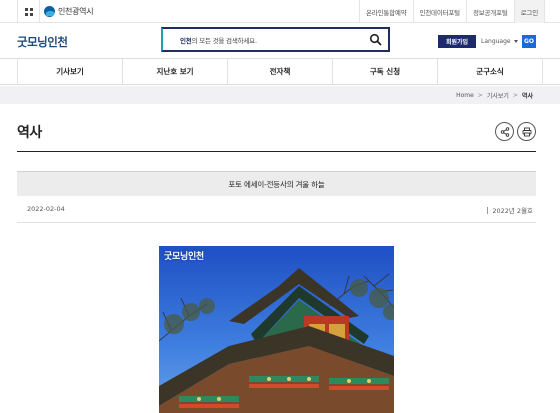  What do you see at coordinates (276, 151) in the screenshot?
I see `title-divider` at bounding box center [276, 151].